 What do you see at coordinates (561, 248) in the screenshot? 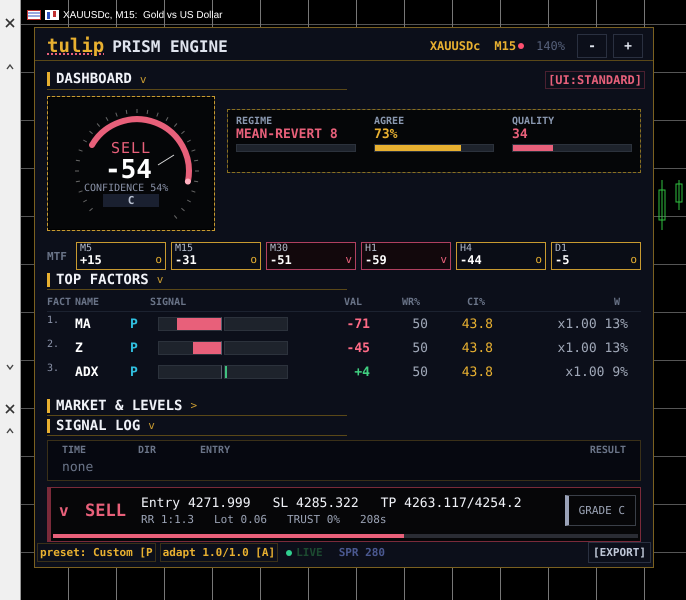
I see `timeframe-name: D1` at bounding box center [561, 248].